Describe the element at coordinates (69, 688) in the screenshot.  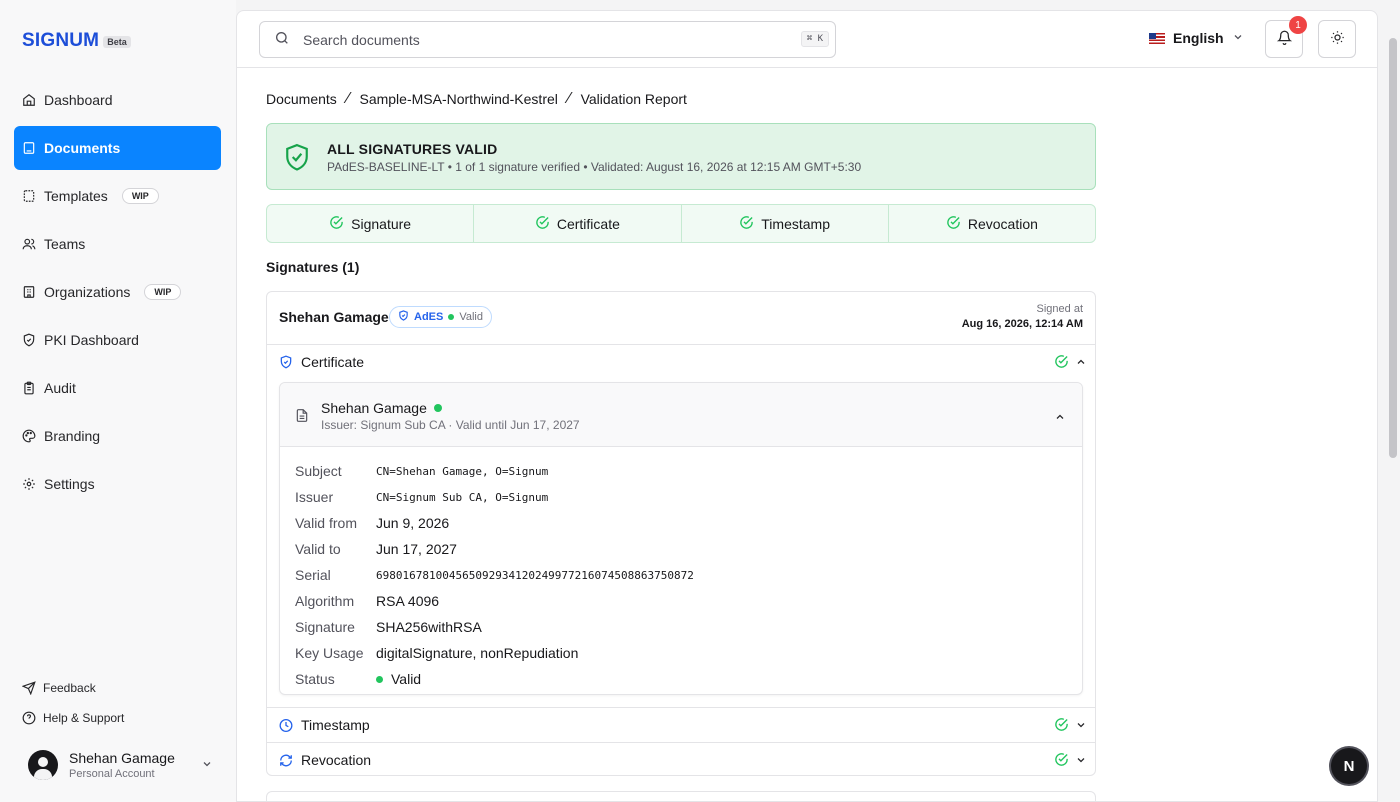
I see `feedback-label: Feedback` at that location.